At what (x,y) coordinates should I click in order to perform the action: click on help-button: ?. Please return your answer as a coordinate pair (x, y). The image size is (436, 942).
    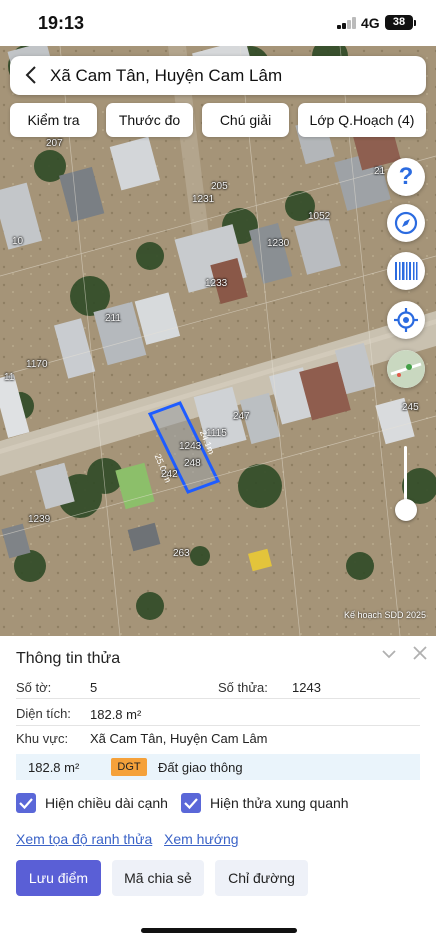
    Looking at the image, I should click on (406, 177).